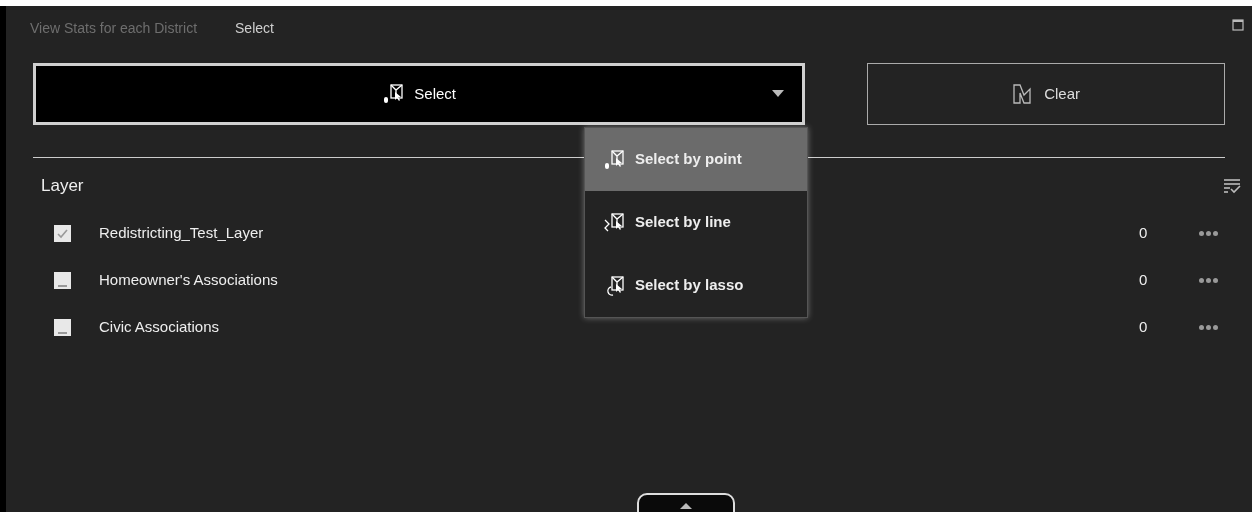  I want to click on tab: Select, so click(254, 28).